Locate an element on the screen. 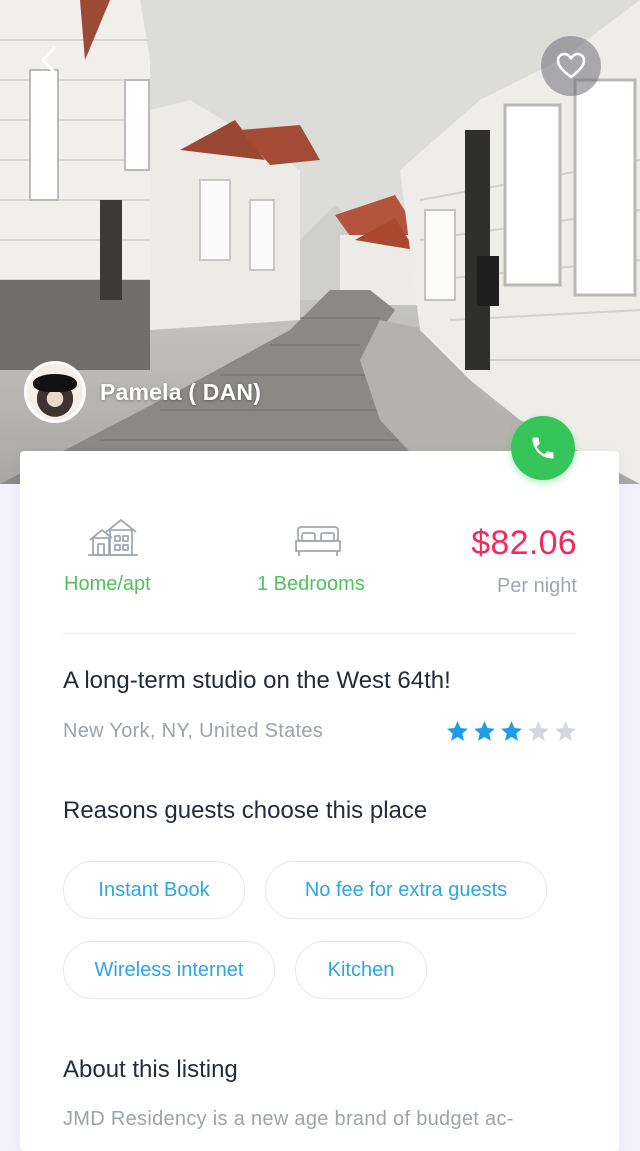 The height and width of the screenshot is (1151, 640). about-title: About this listing is located at coordinates (150, 1069).